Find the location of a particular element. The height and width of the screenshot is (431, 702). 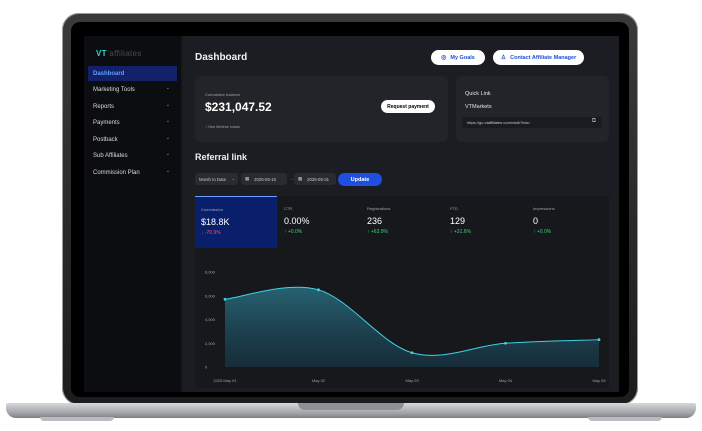

x-tick-label: May 04 is located at coordinates (506, 380).